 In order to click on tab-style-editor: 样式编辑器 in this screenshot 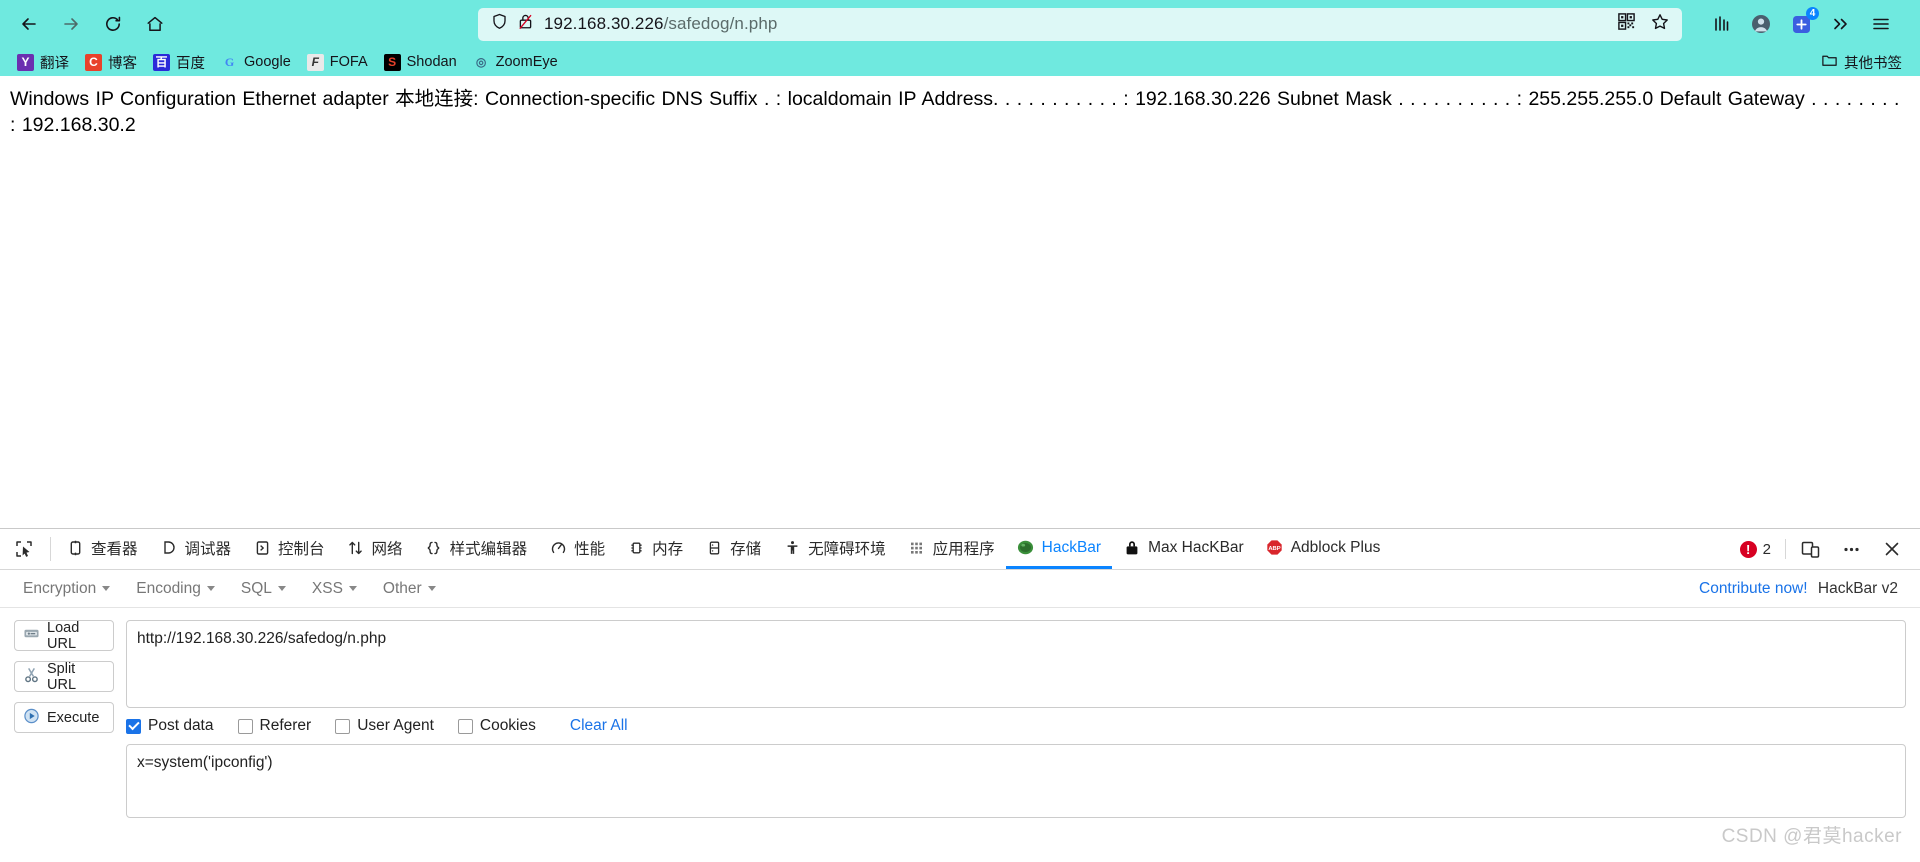, I will do `click(476, 549)`.